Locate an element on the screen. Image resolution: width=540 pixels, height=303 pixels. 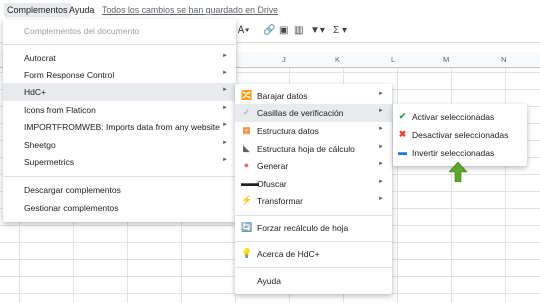
bulb-icon: 💡 is located at coordinates (247, 253).